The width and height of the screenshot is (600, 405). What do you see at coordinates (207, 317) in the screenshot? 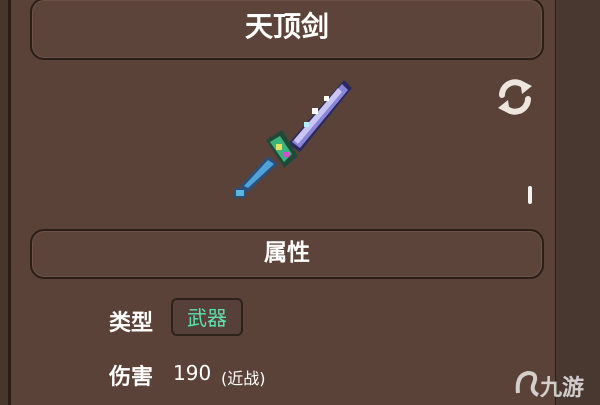
I see `type-badge: 武器` at bounding box center [207, 317].